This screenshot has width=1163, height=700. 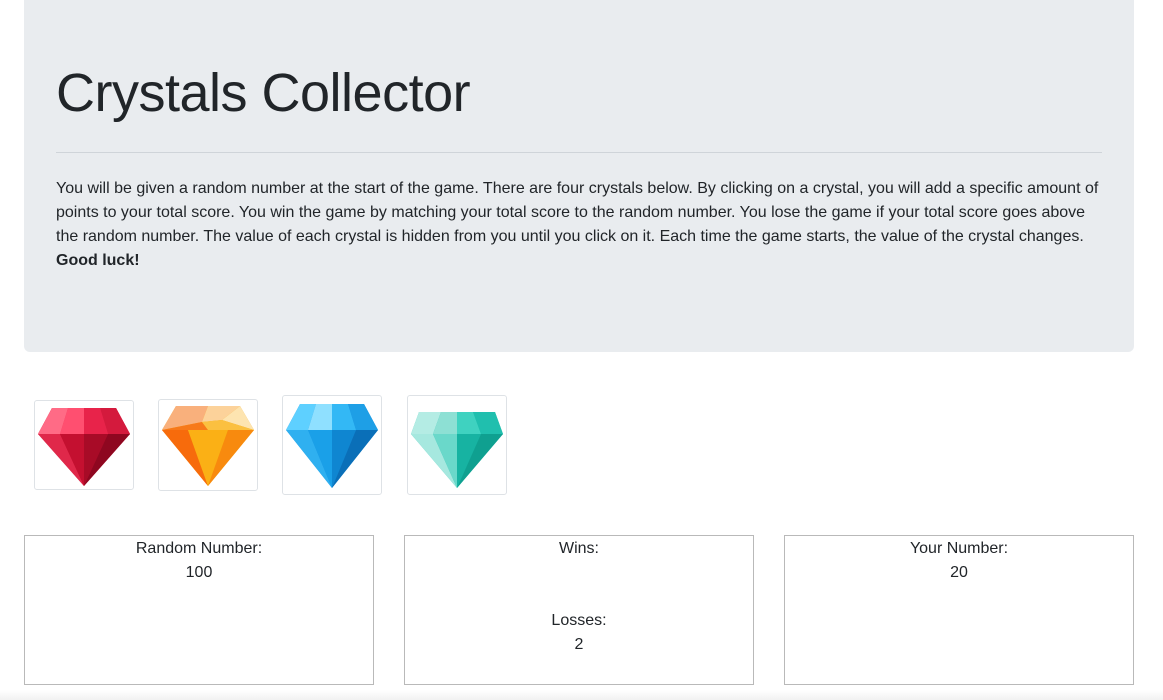 I want to click on your-number-label: Your Number:, so click(x=959, y=548).